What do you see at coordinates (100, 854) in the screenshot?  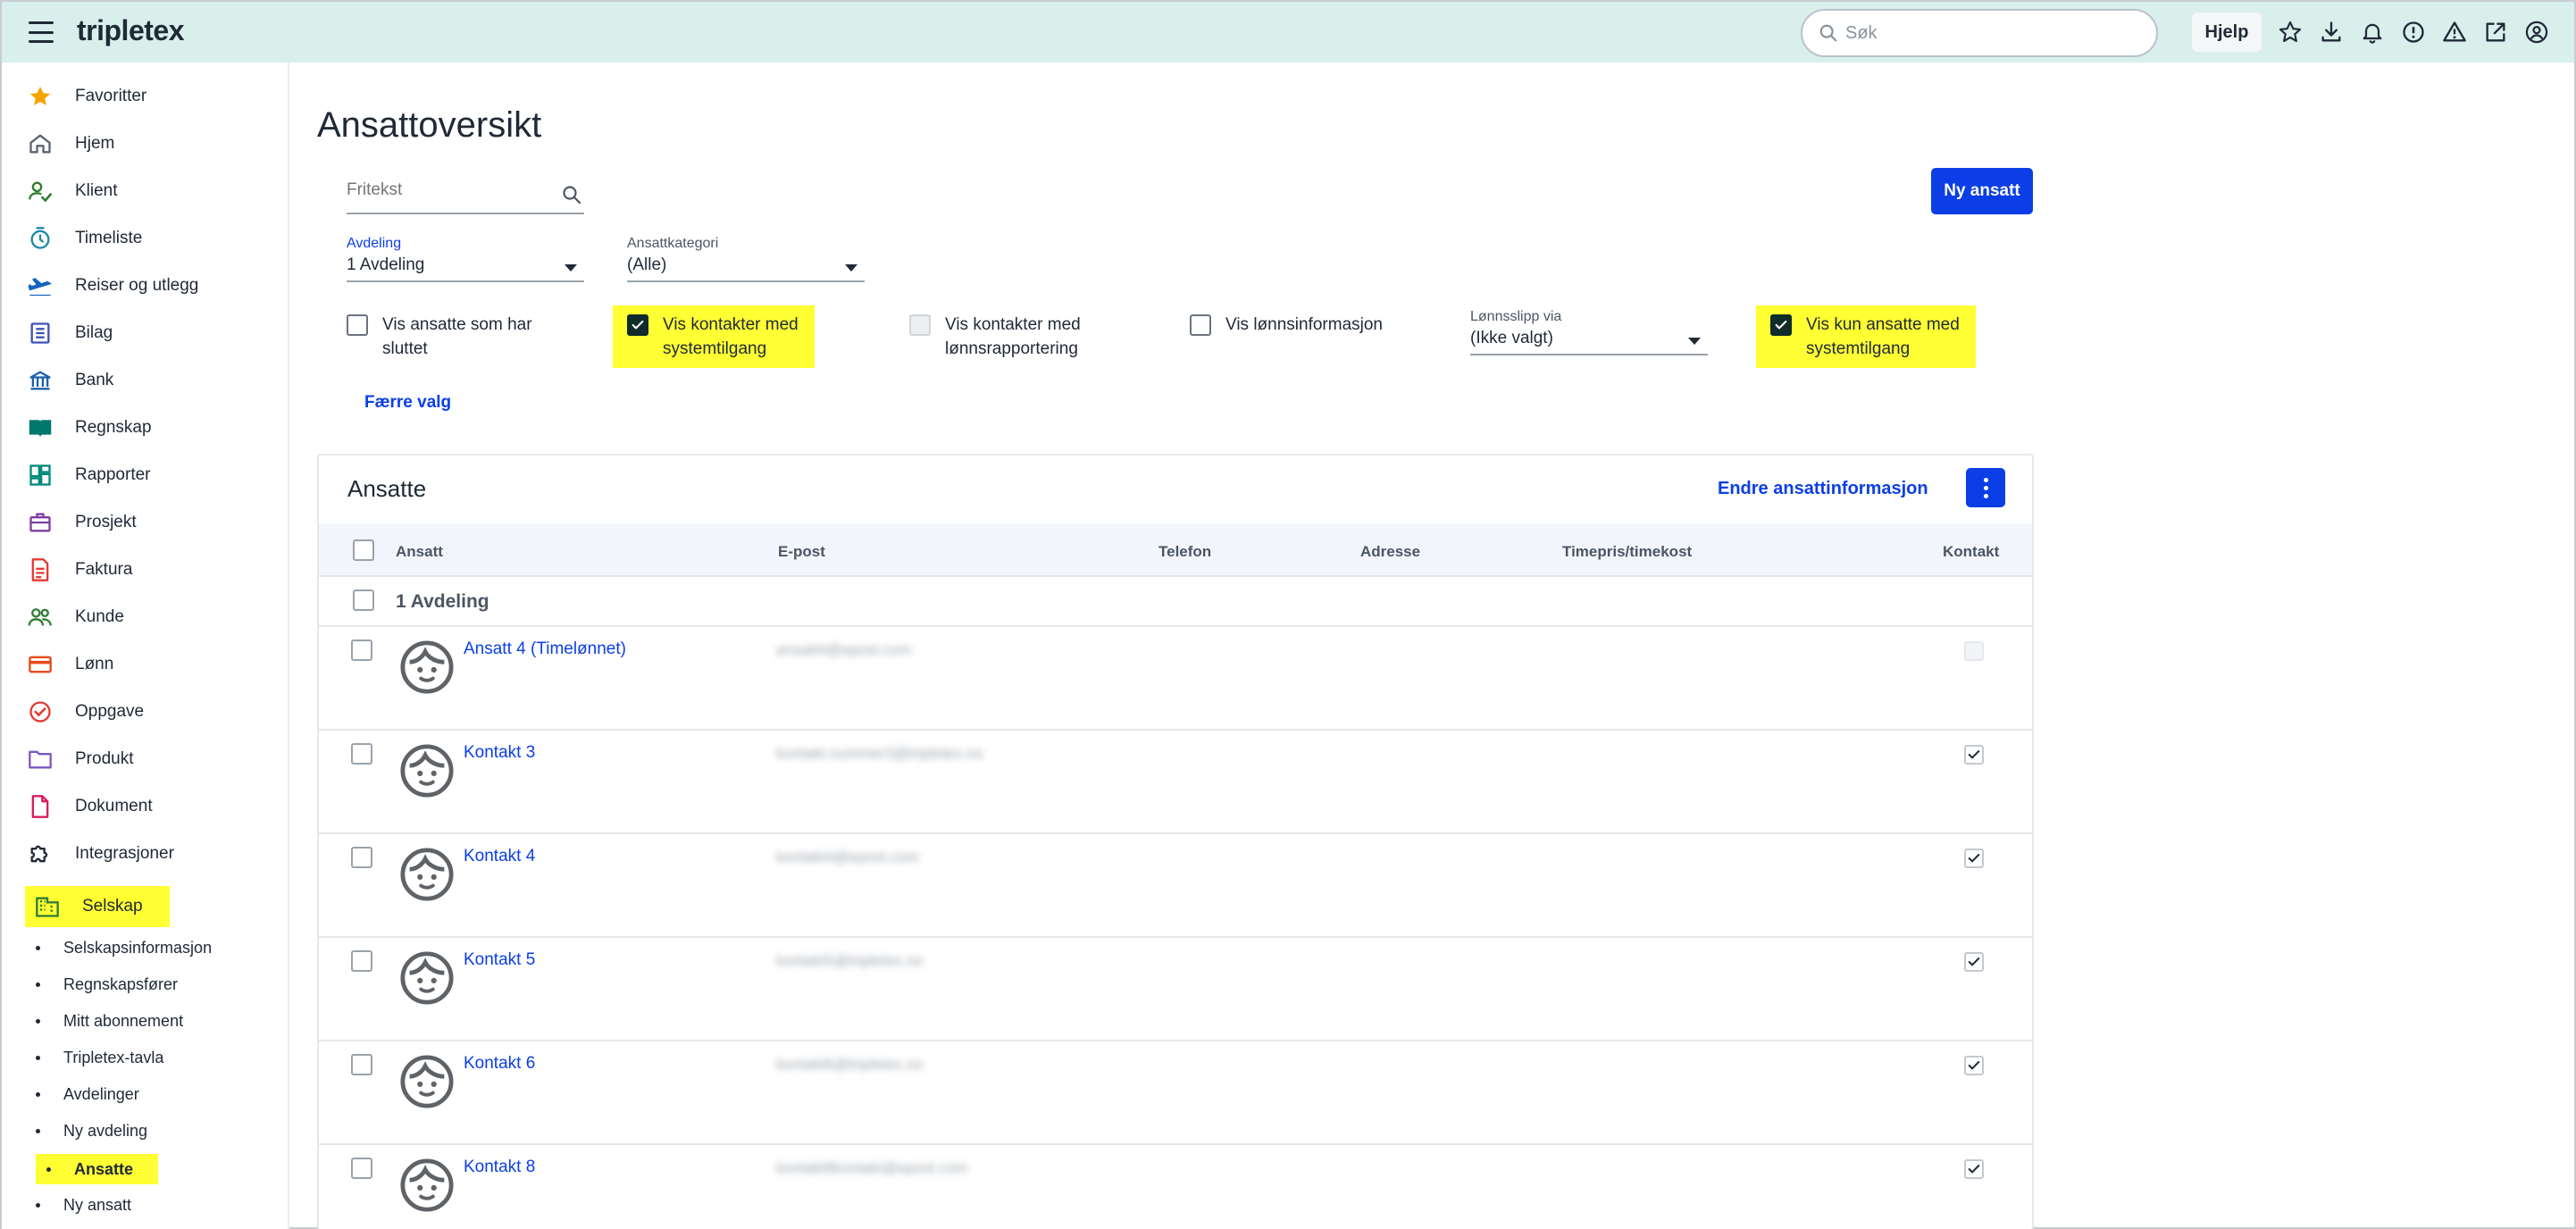 I see `sidebar-item-integrasjoner: Integrasjoner` at bounding box center [100, 854].